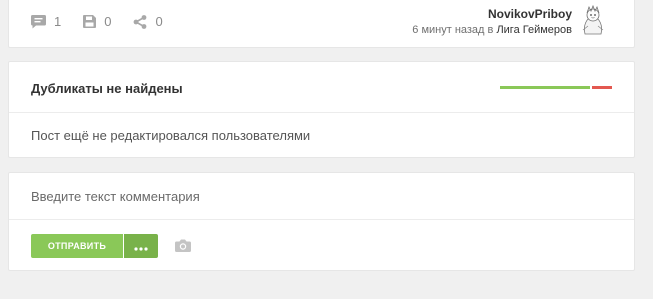 This screenshot has height=299, width=653. Describe the element at coordinates (545, 87) in the screenshot. I see `indicator-positive` at that location.